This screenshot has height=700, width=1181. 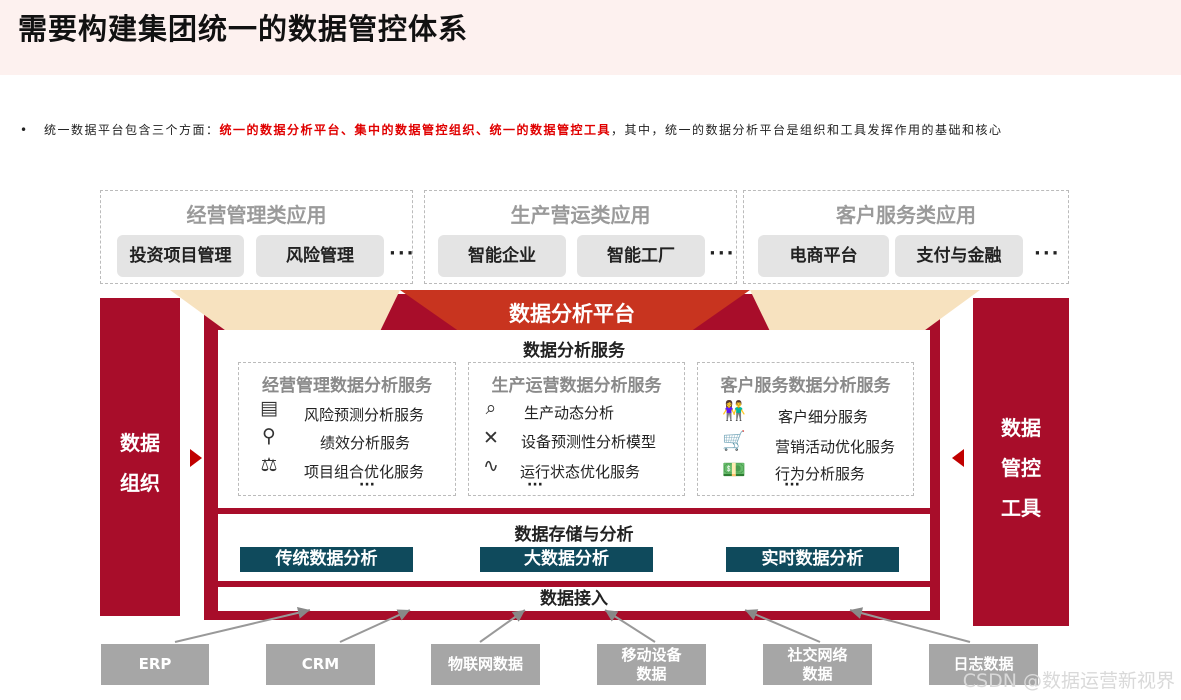 What do you see at coordinates (415, 130) in the screenshot?
I see `intro-highlight: 统一的数据分析平台、集中的数据管控组织、统一的数据管控工具` at bounding box center [415, 130].